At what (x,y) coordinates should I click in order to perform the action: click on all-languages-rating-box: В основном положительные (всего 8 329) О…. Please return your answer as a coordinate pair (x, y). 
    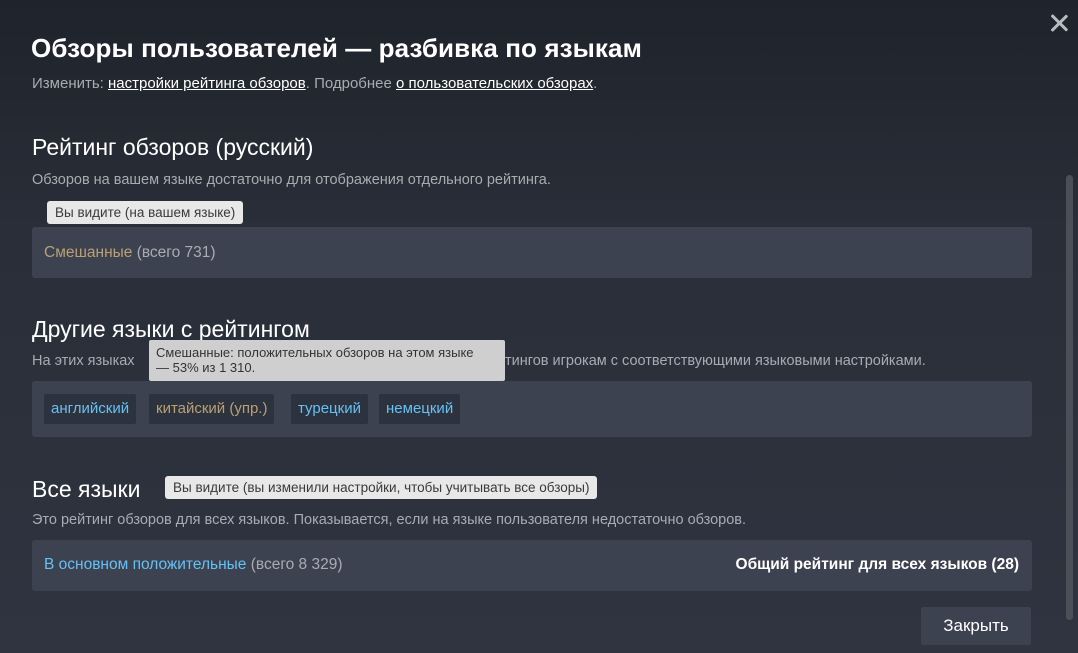
    Looking at the image, I should click on (532, 565).